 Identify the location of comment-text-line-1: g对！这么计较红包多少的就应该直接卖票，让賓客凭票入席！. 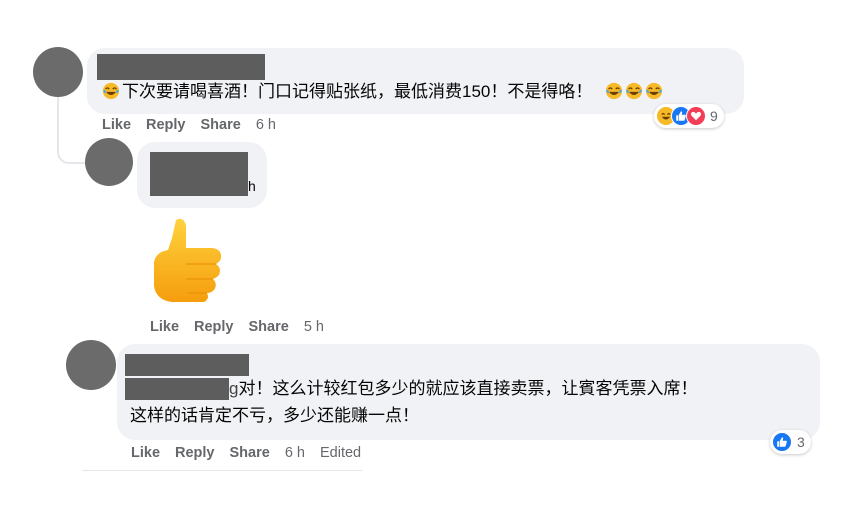
(463, 389).